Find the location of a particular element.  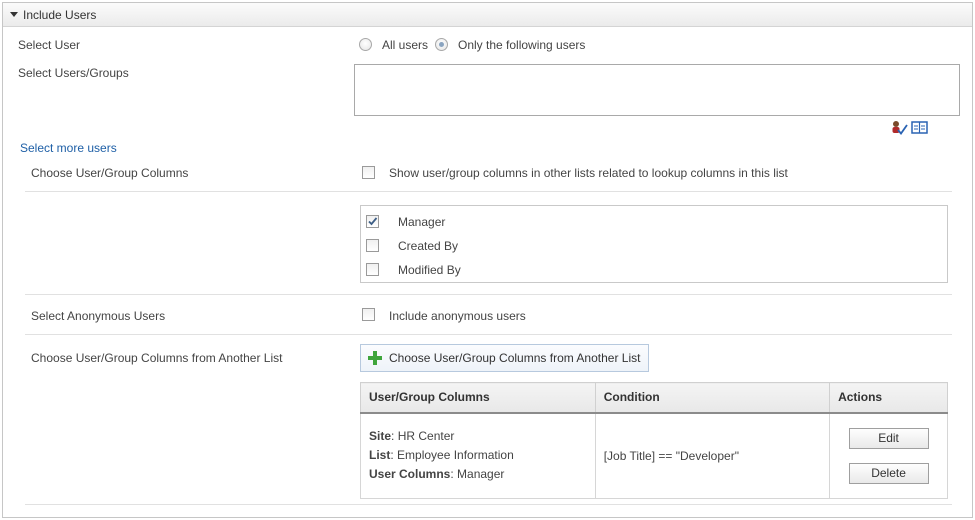

include-anonymous-checkbox is located at coordinates (368, 314).